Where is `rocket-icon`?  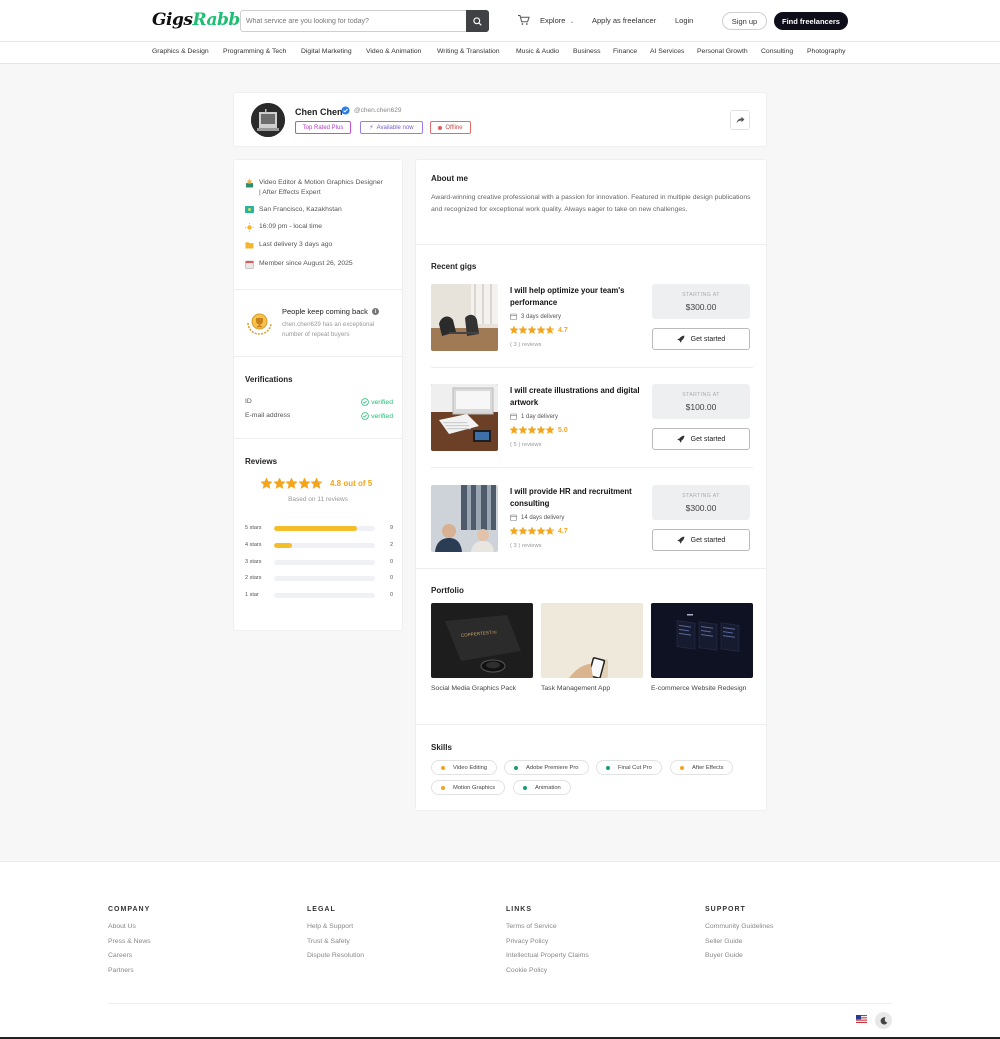
rocket-icon is located at coordinates (681, 540).